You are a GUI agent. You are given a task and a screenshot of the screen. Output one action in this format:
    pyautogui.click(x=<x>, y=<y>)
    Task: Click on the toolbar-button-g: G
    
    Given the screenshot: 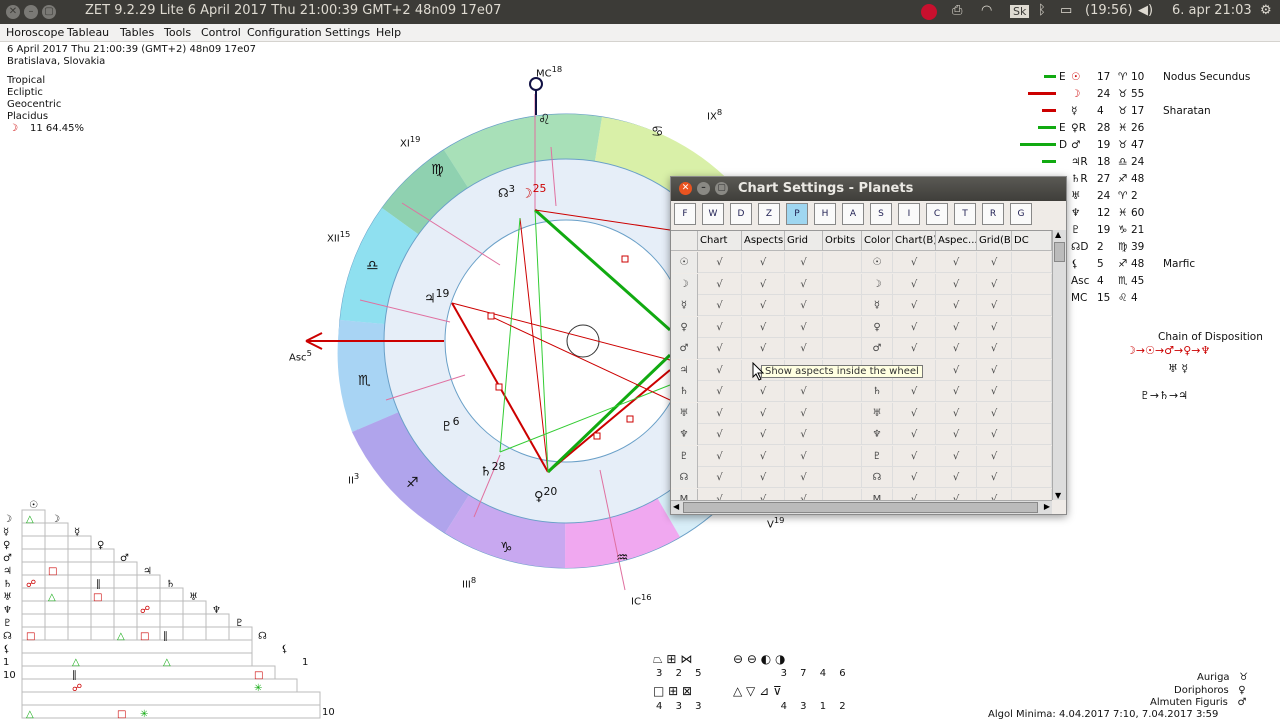 What is the action you would take?
    pyautogui.click(x=1021, y=214)
    